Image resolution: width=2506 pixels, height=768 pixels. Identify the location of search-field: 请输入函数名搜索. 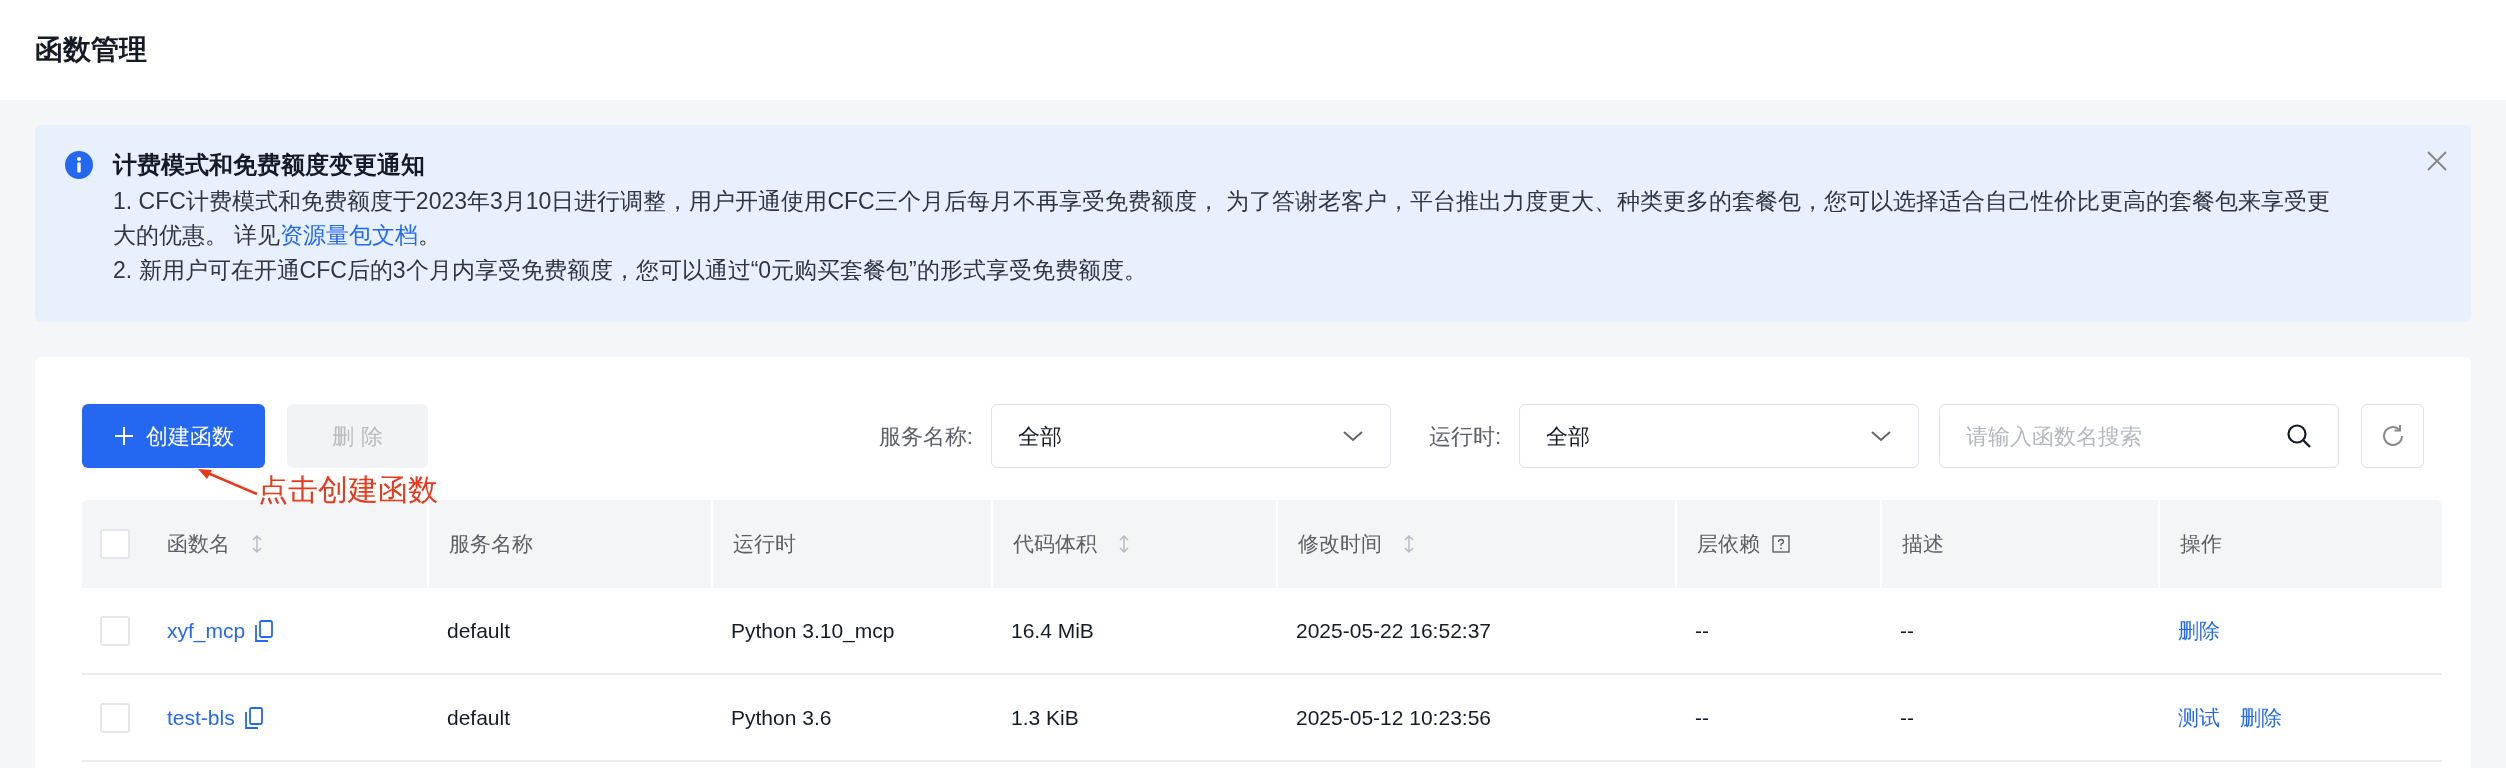
(2139, 436).